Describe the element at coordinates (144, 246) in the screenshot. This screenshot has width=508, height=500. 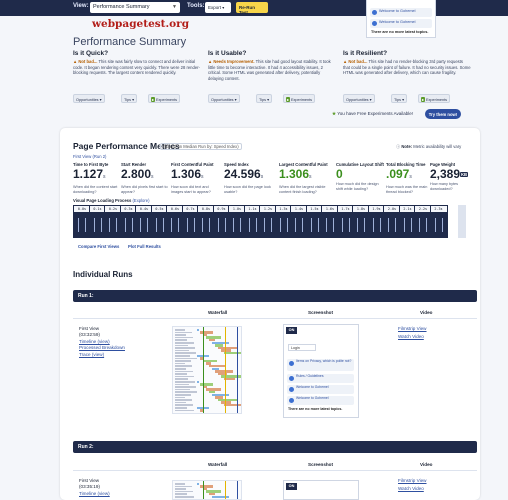
I see `plot-full-results-link: Plot Full Results` at that location.